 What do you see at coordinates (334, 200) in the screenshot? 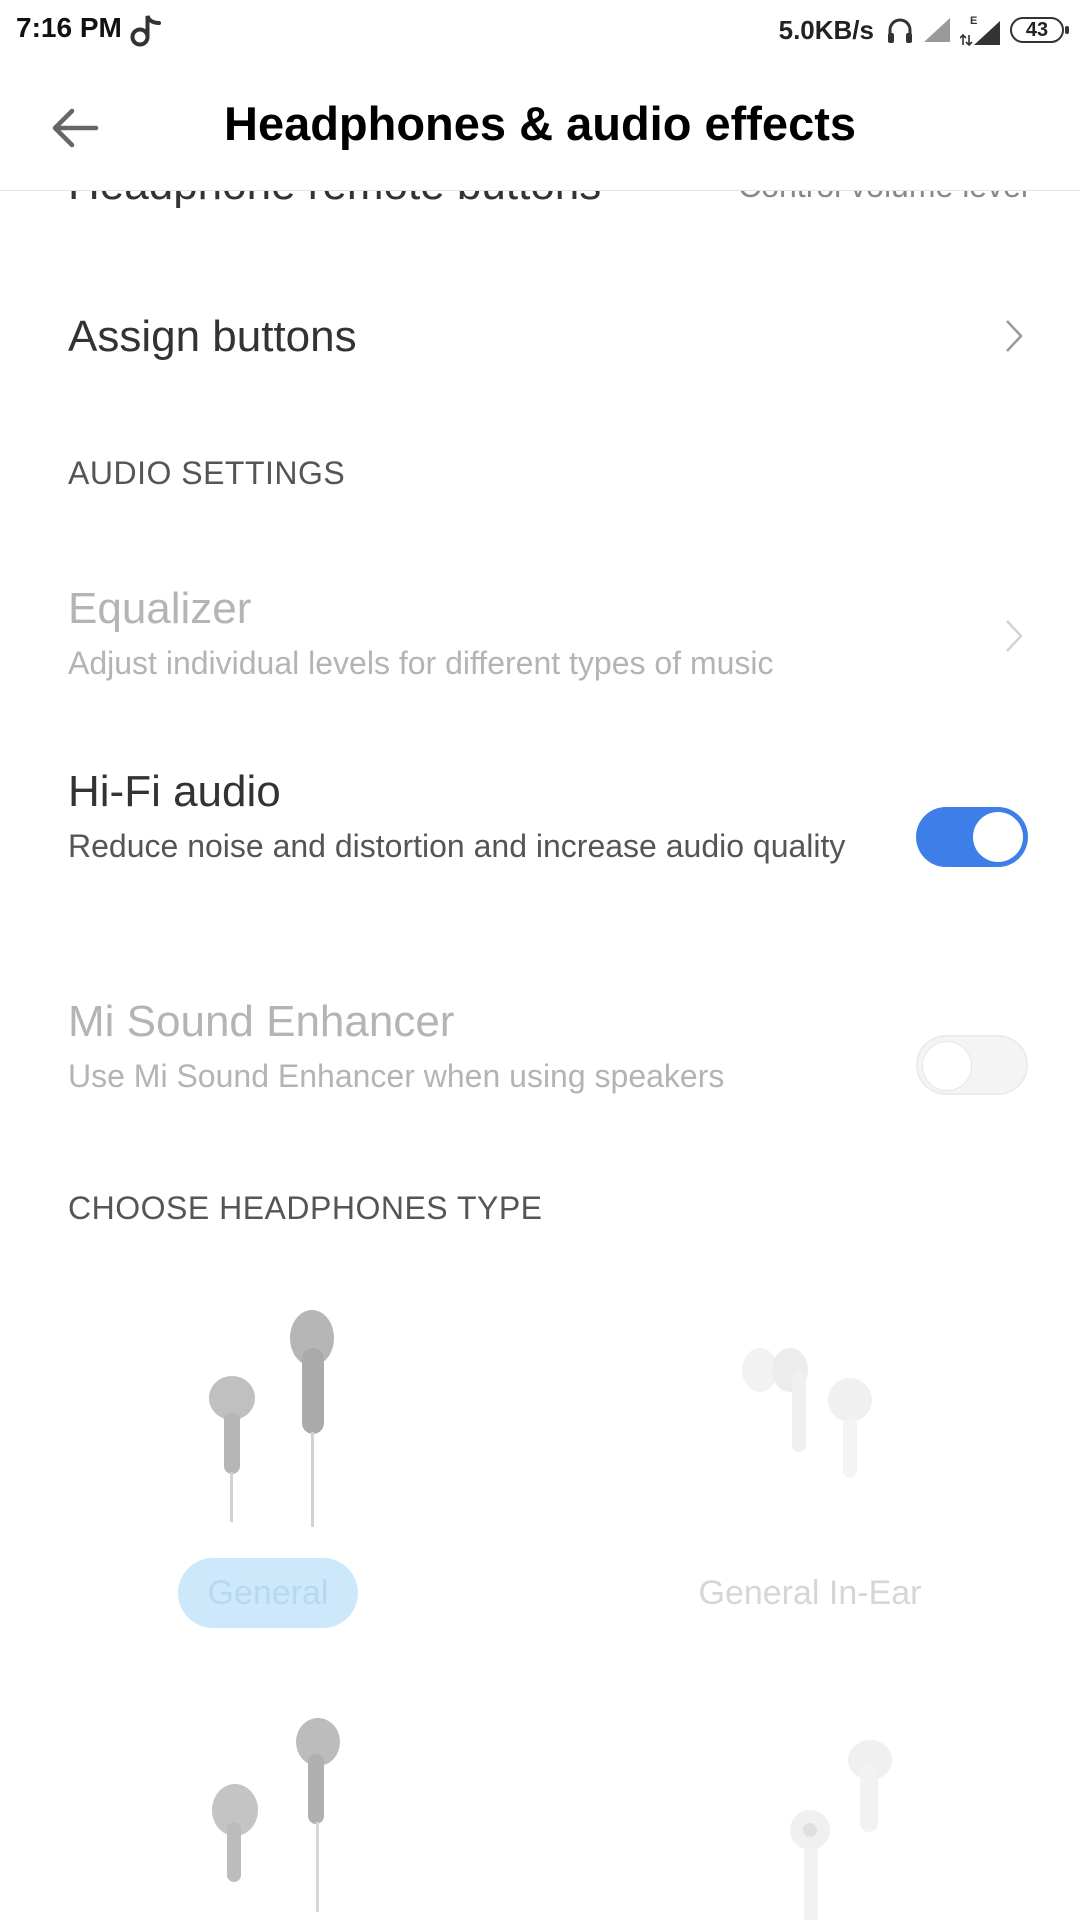
I see `row-label: Headphone remote buttons` at bounding box center [334, 200].